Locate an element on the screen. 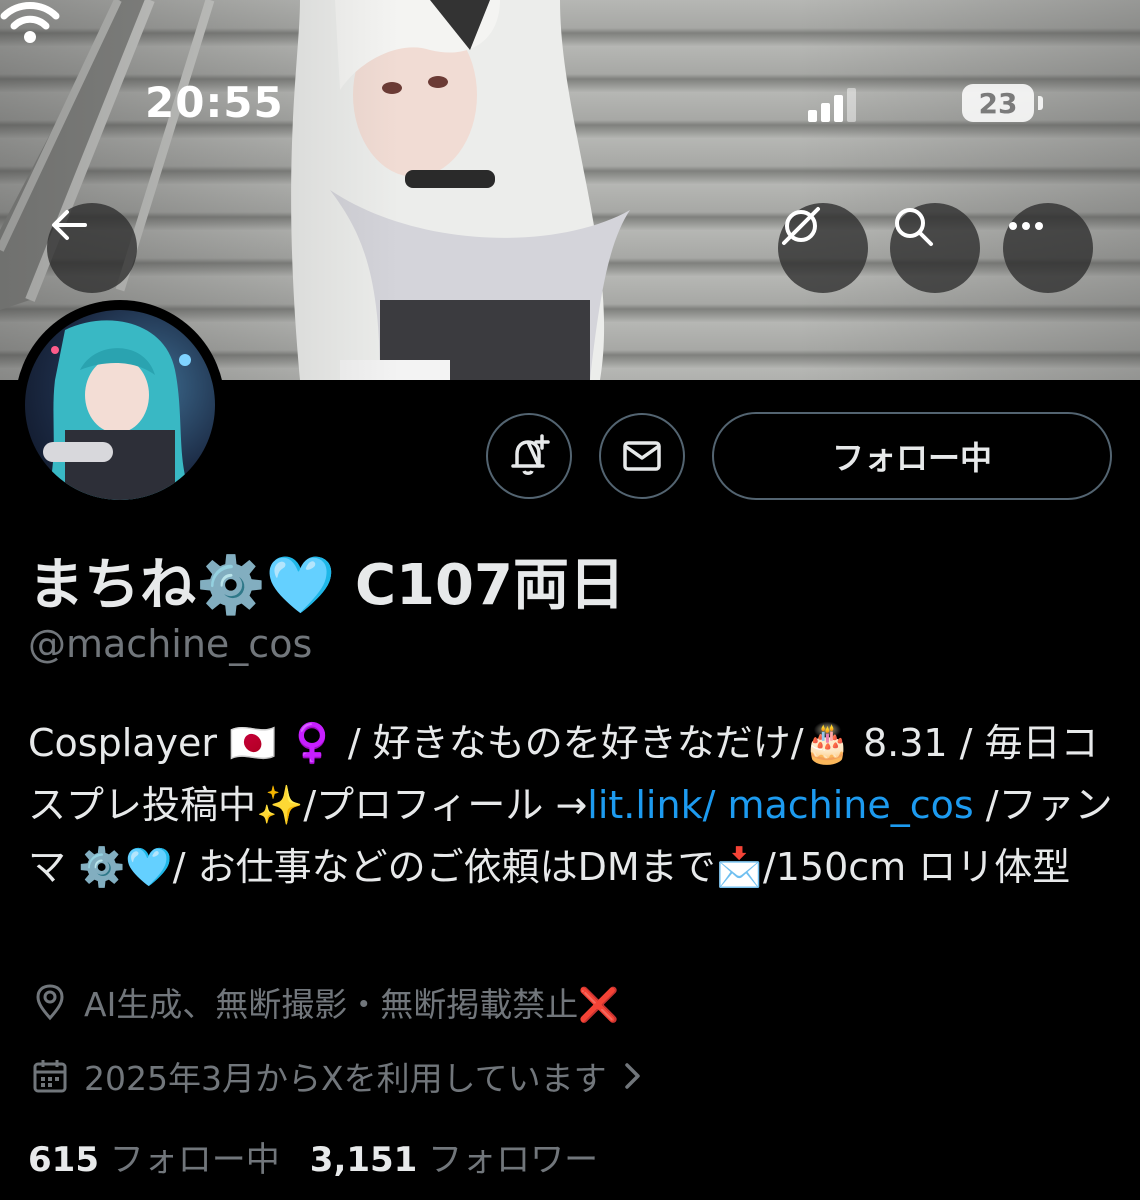 Image resolution: width=1140 pixels, height=1200 pixels. search-button is located at coordinates (935, 248).